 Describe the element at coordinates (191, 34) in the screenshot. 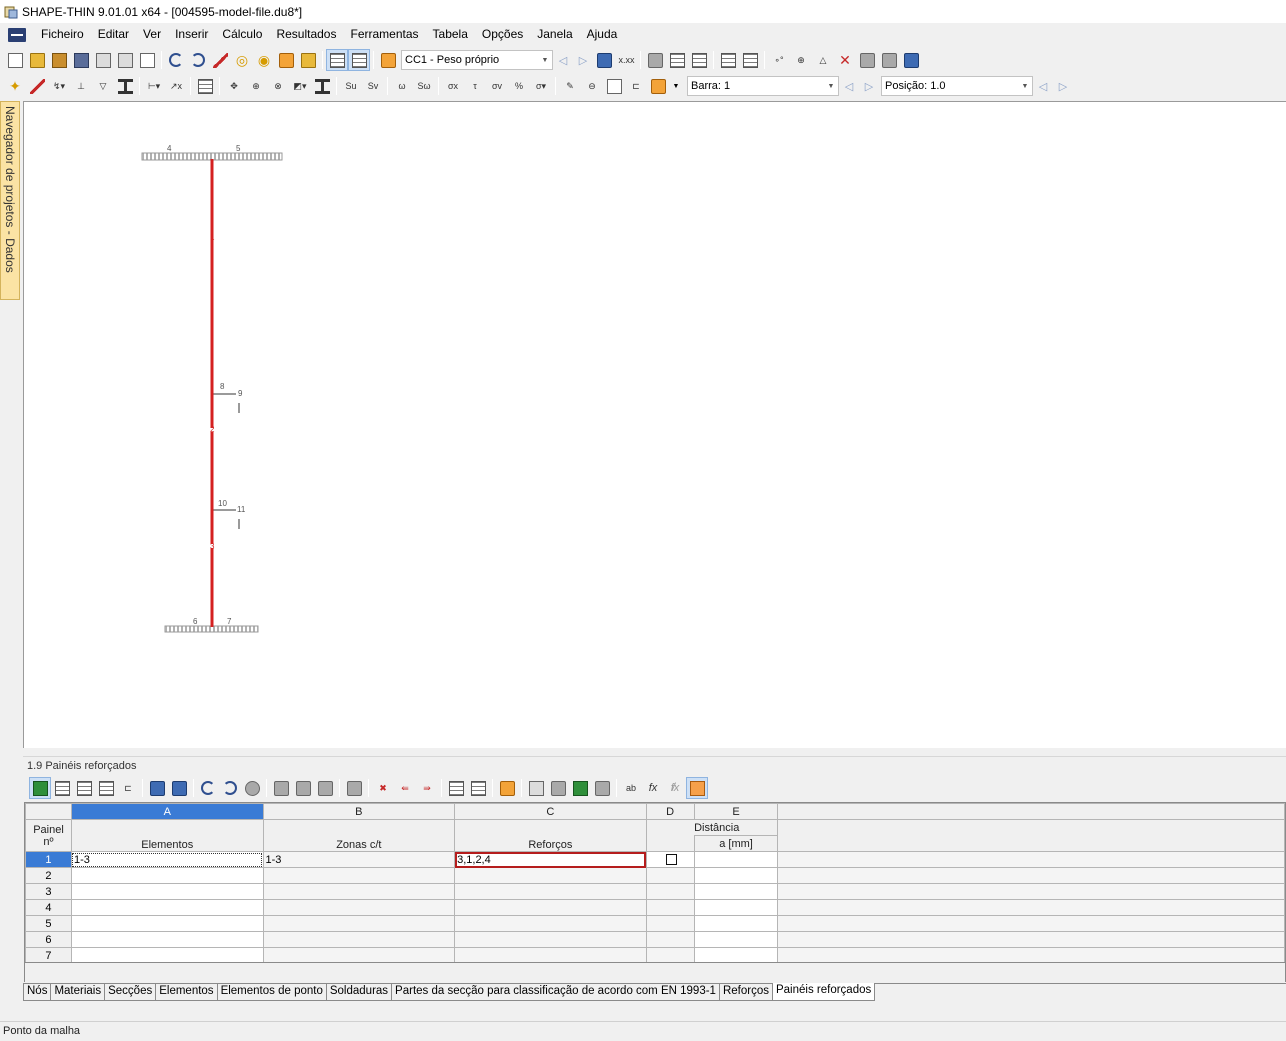

I see `menu-inserir: Inserir` at that location.